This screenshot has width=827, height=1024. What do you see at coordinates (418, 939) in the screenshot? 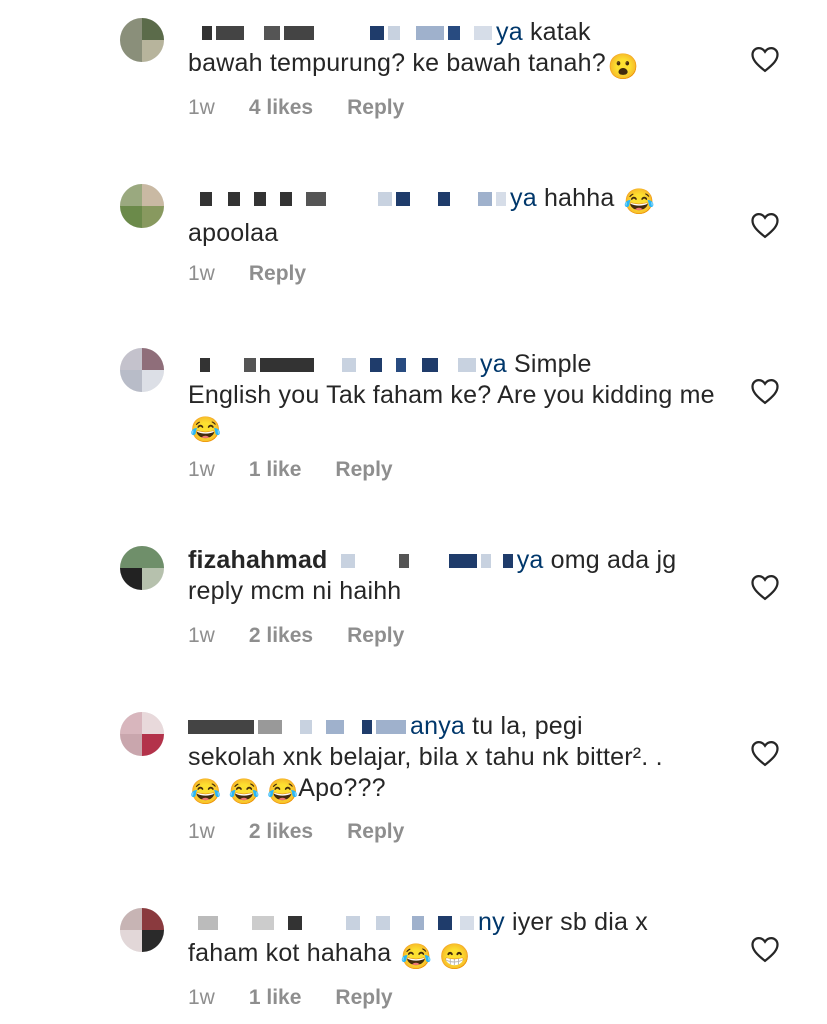
I see `comment-text: ny iyer sb dia x faham kot hahaha 😂 😁` at bounding box center [418, 939].